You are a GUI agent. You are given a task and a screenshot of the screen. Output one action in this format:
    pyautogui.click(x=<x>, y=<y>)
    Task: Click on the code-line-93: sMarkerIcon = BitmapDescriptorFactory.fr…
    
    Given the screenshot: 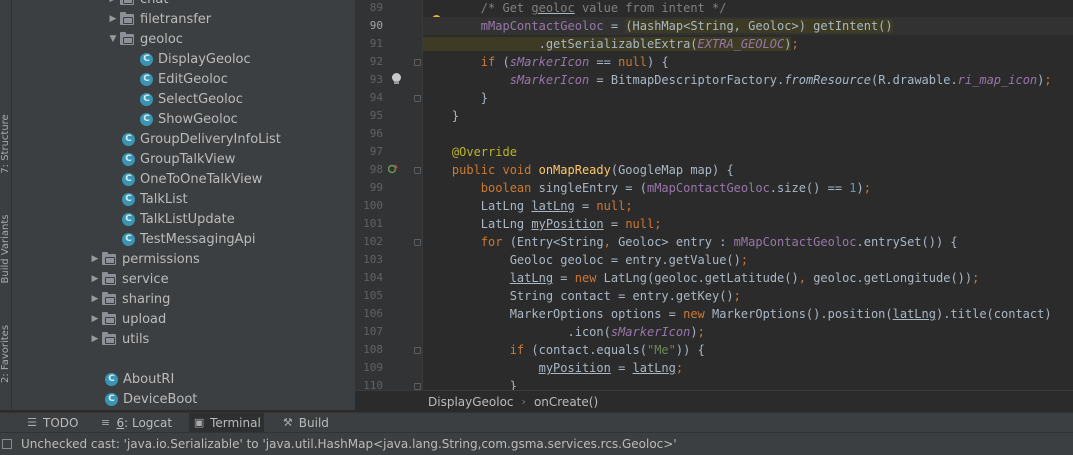 What is the action you would take?
    pyautogui.click(x=748, y=80)
    